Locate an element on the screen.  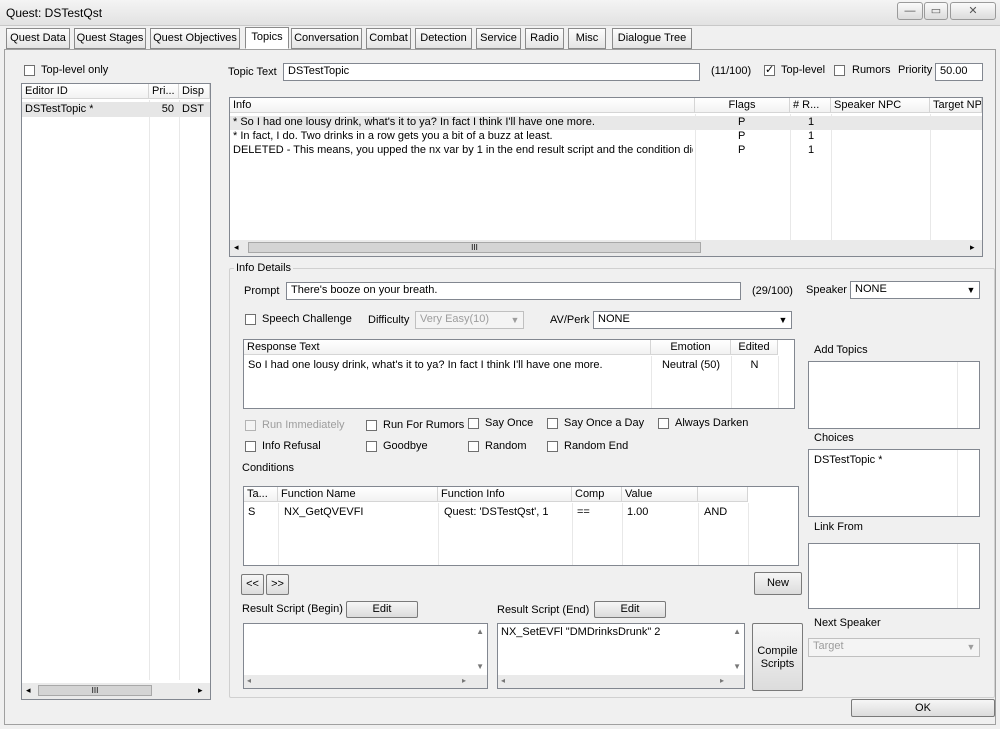
col-response-text: Response Text is located at coordinates (447, 347).